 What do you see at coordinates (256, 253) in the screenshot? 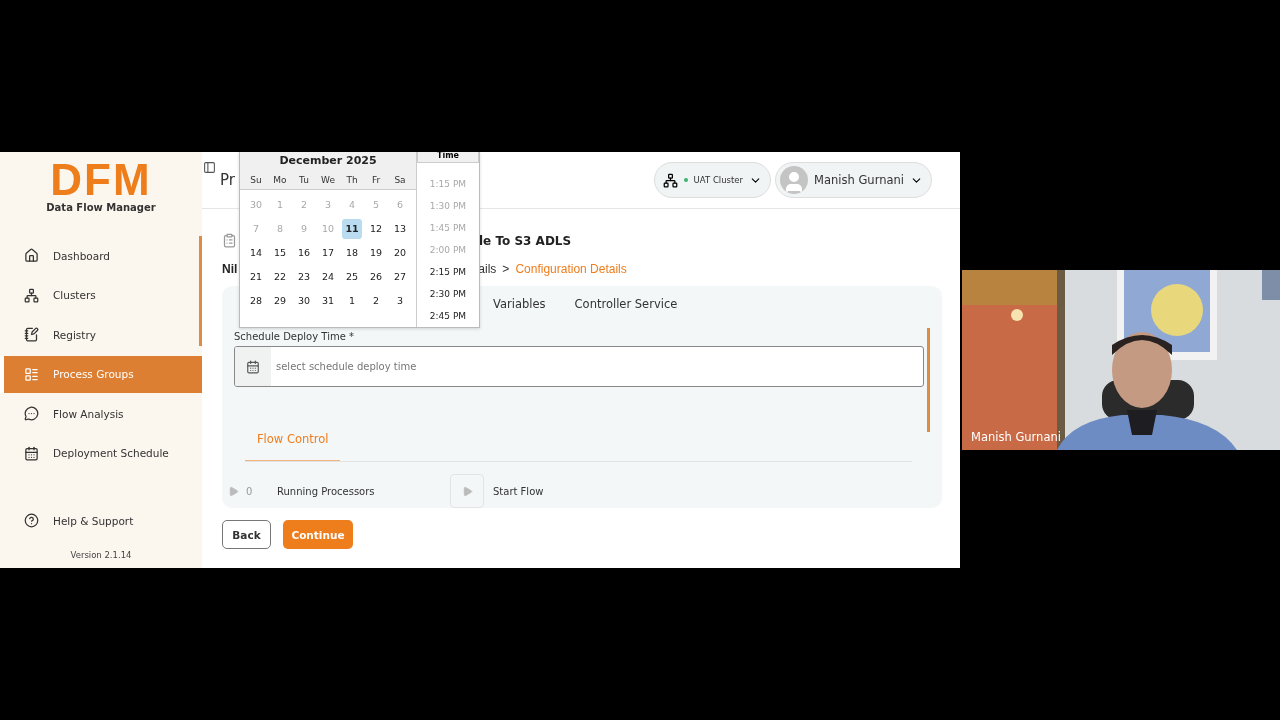
I see `calendar-day: 14` at bounding box center [256, 253].